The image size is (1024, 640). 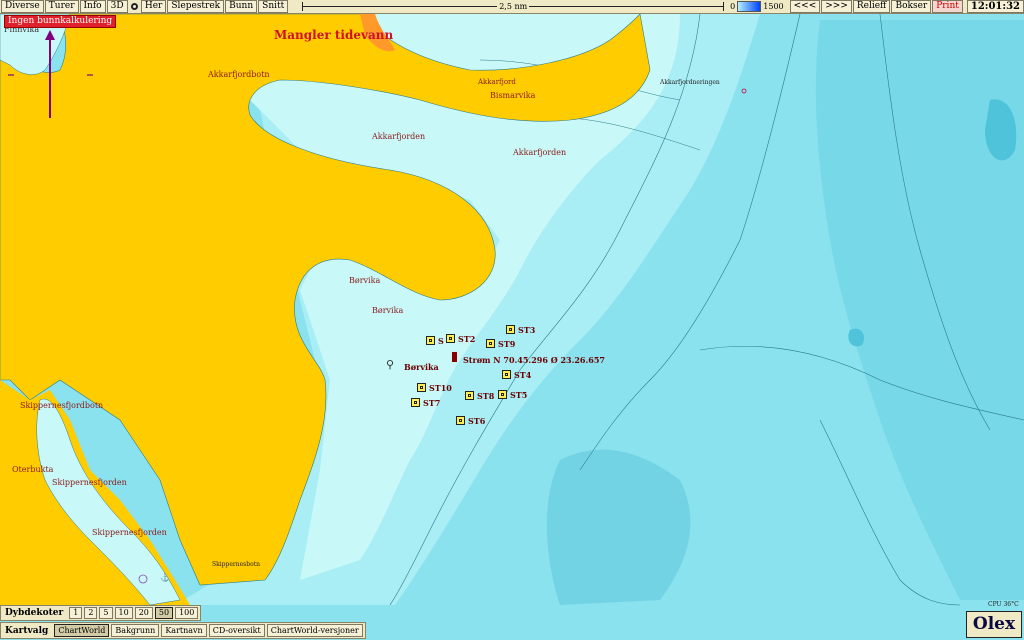 I want to click on station-label: ST4, so click(x=523, y=375).